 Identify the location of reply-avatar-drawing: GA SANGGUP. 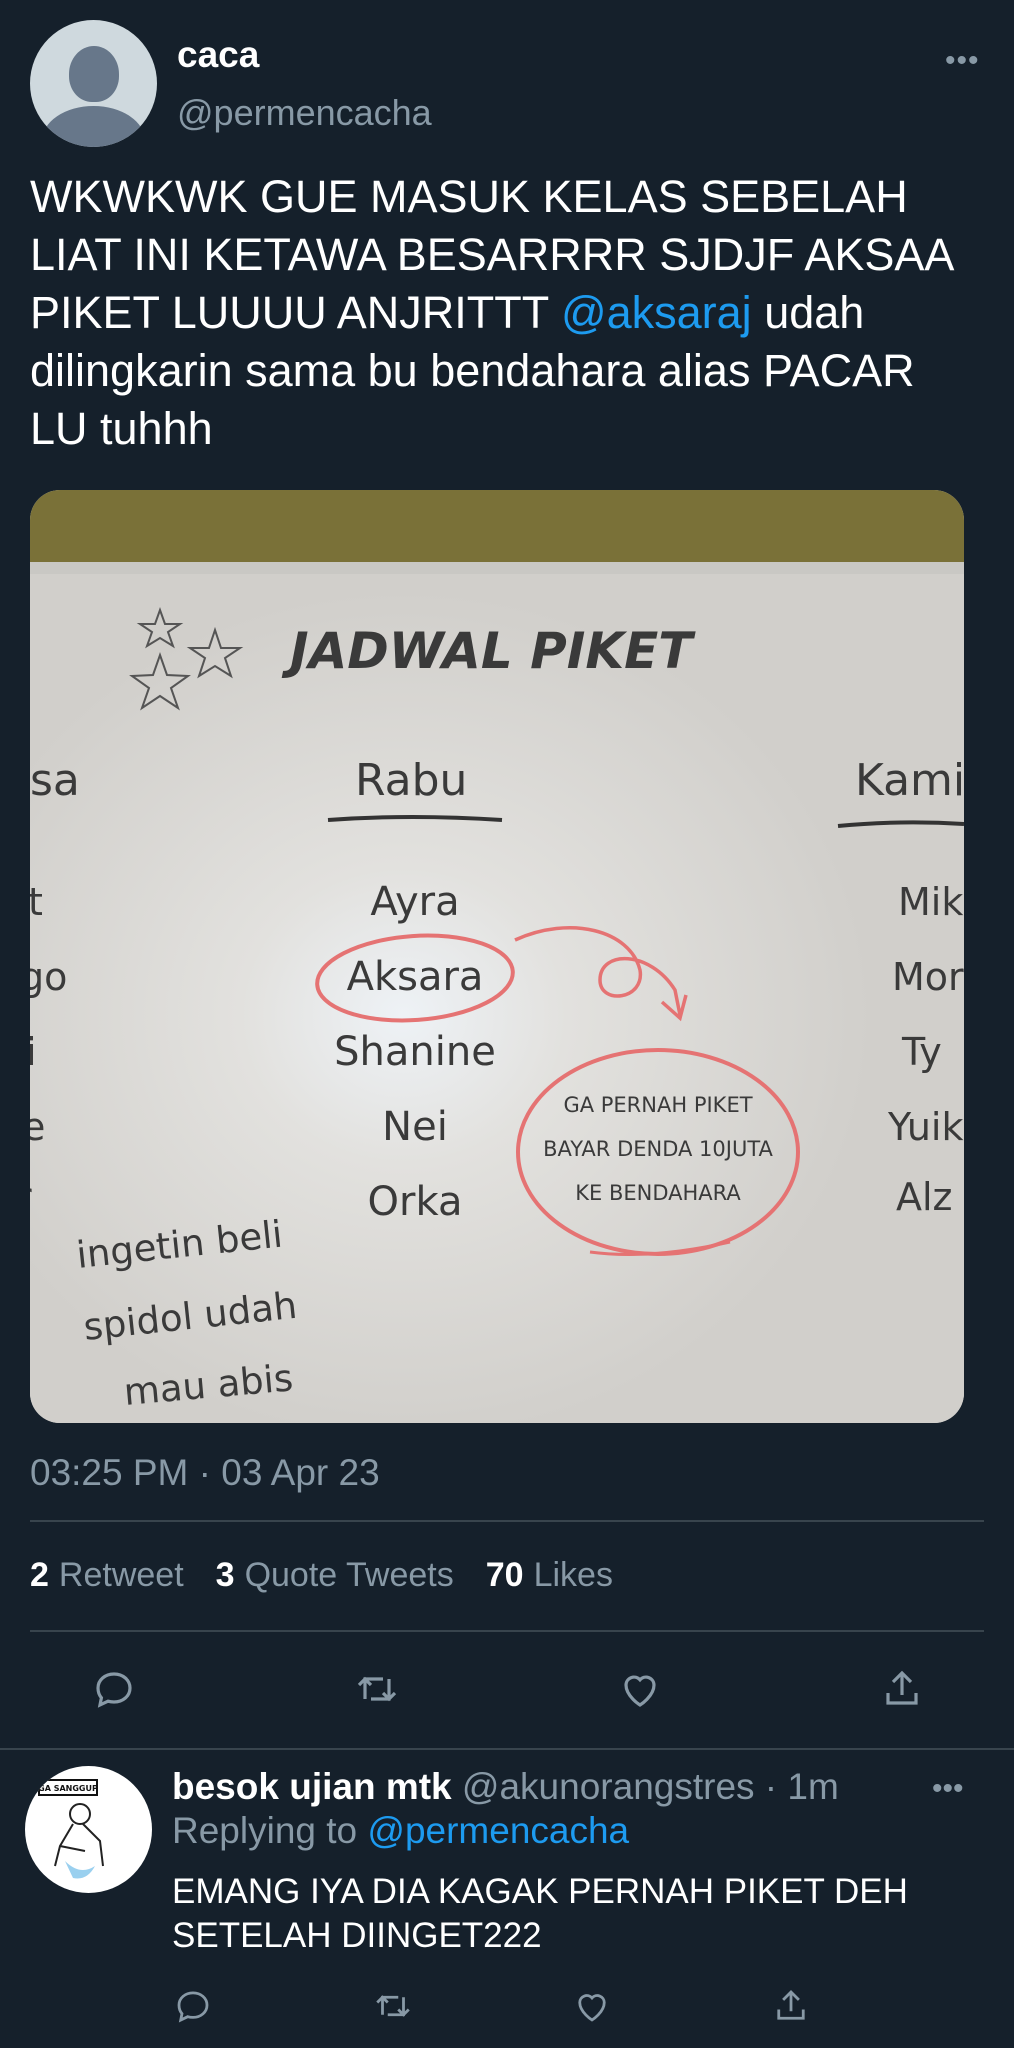
(71, 1829).